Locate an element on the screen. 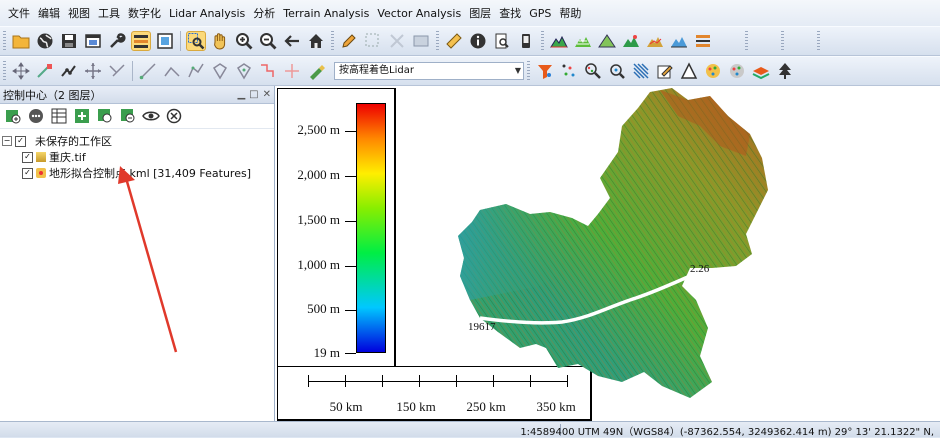 This screenshot has width=940, height=438. workspace-checkbox: ✓ is located at coordinates (20, 141).